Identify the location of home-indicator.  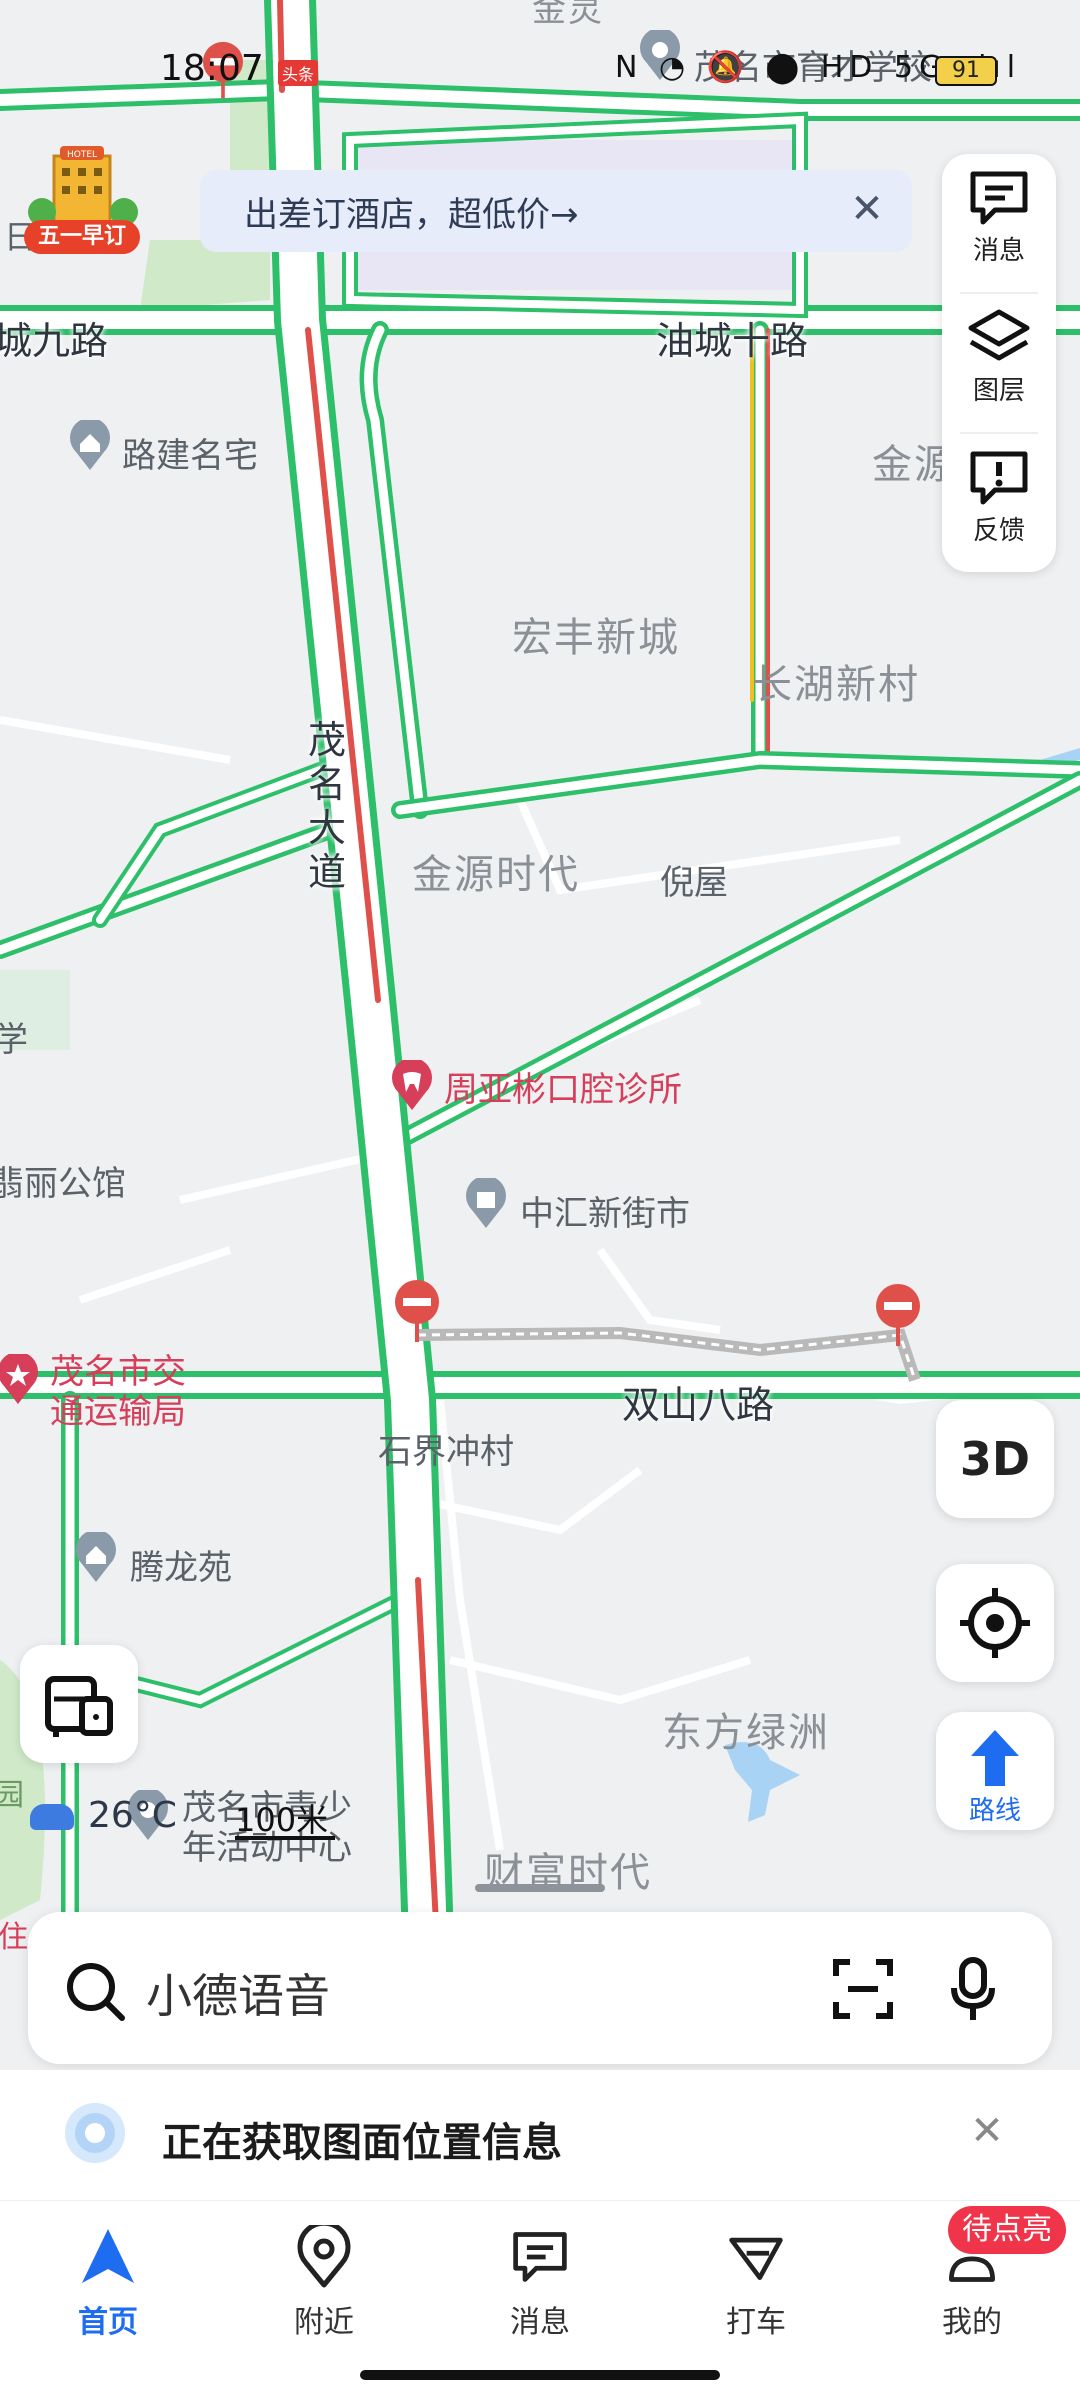
(540, 2375).